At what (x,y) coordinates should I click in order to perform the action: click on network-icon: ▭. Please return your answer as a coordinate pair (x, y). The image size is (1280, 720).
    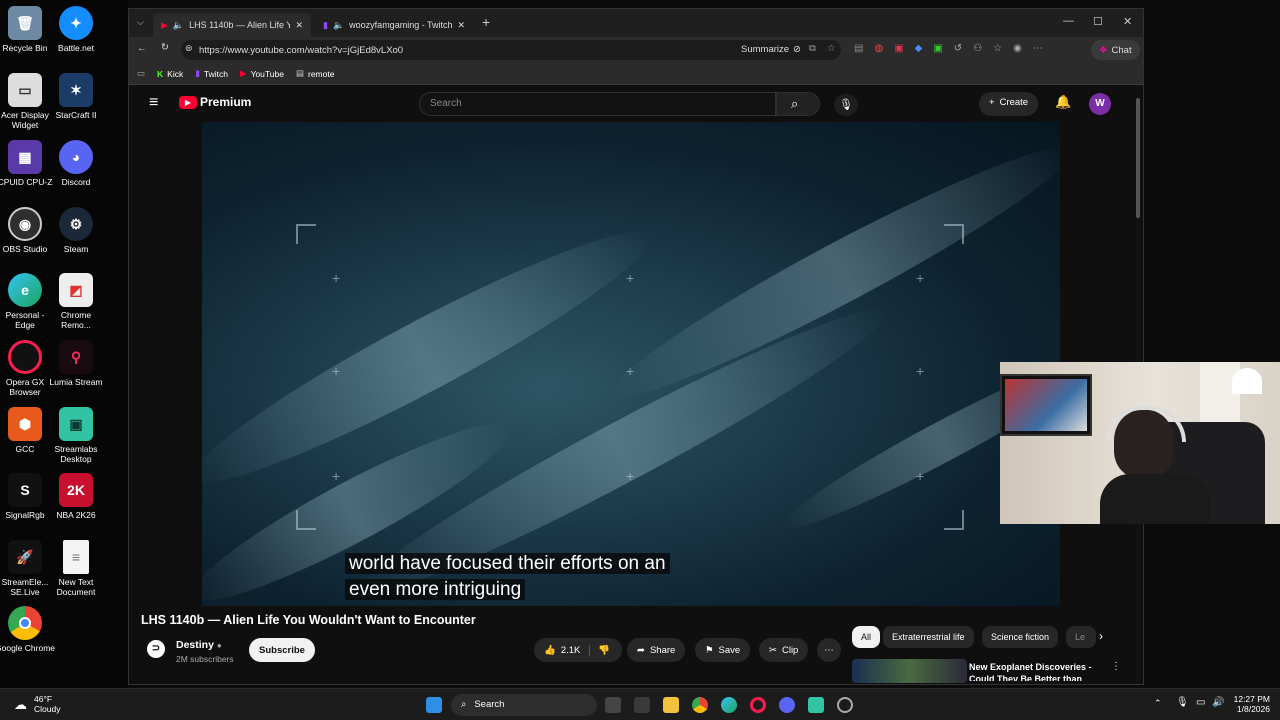
    Looking at the image, I should click on (1200, 702).